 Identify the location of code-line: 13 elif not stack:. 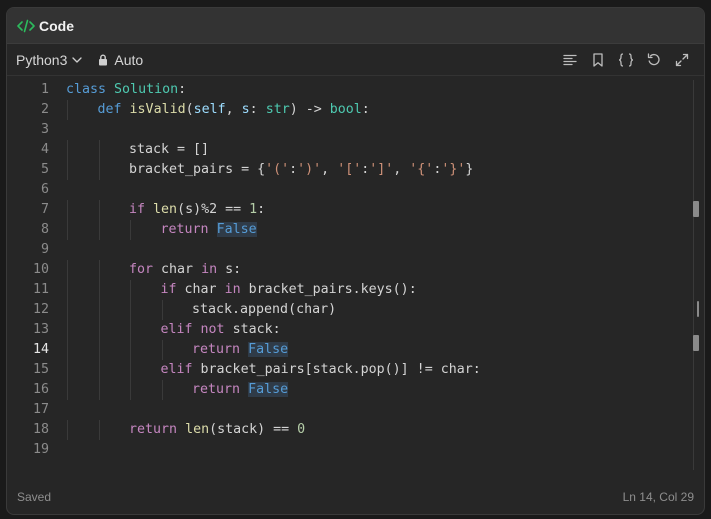
(355, 330).